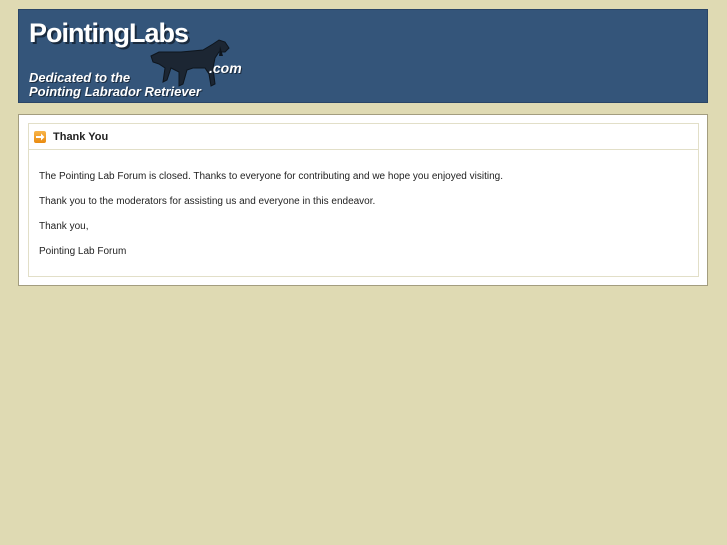 Image resolution: width=727 pixels, height=545 pixels. Describe the element at coordinates (225, 68) in the screenshot. I see `logo-com-text: .com` at that location.